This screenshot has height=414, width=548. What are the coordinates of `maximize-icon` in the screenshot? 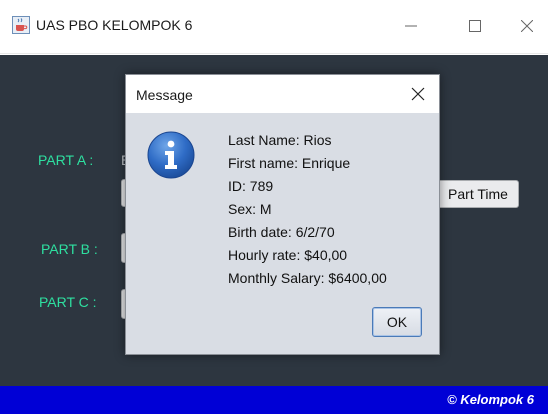 It's located at (475, 26).